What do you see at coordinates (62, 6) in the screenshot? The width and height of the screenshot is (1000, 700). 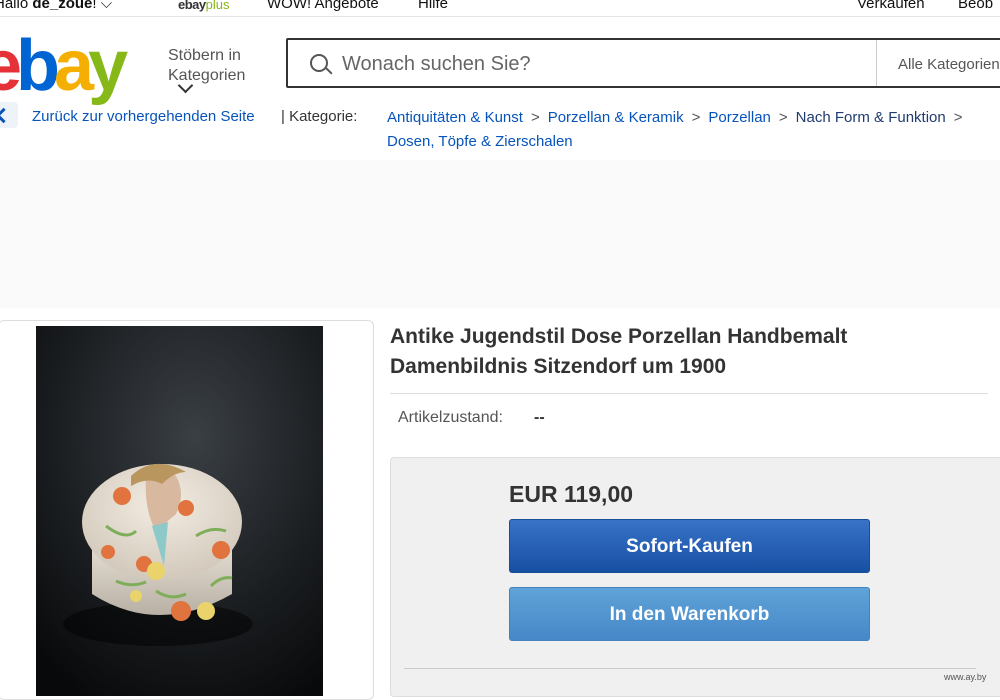 I see `greeting-username: de_zoue` at bounding box center [62, 6].